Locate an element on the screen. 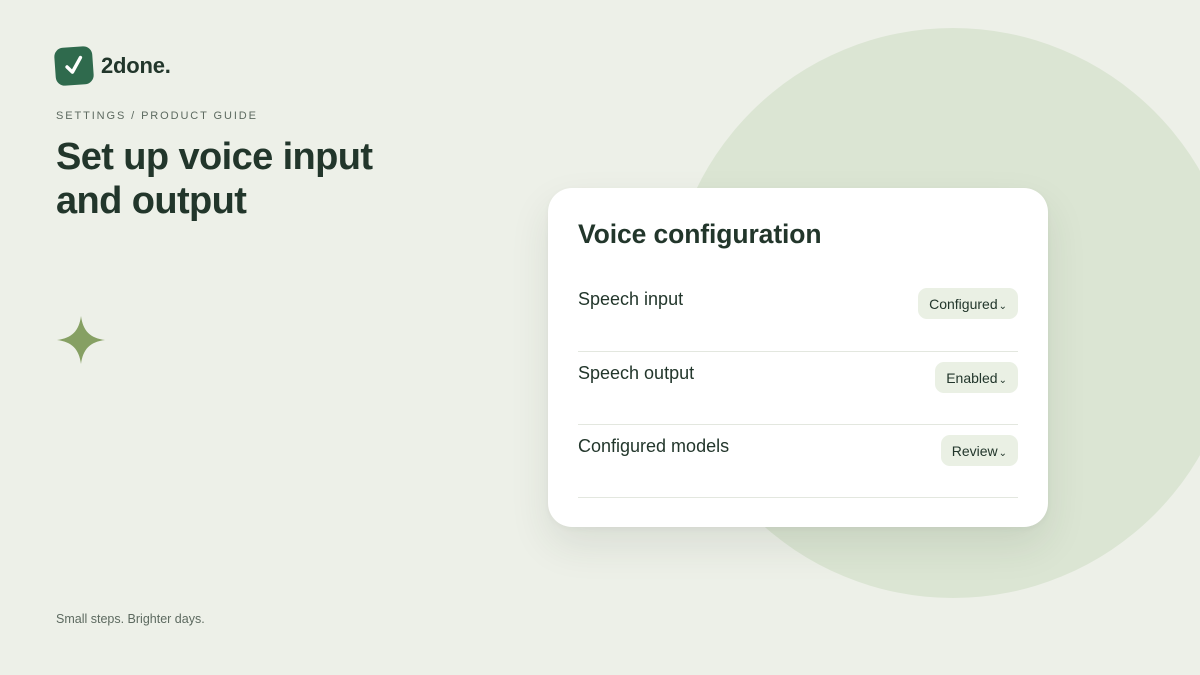 The width and height of the screenshot is (1200, 675). speech-output-dropdown: Enabled ⌄ is located at coordinates (976, 377).